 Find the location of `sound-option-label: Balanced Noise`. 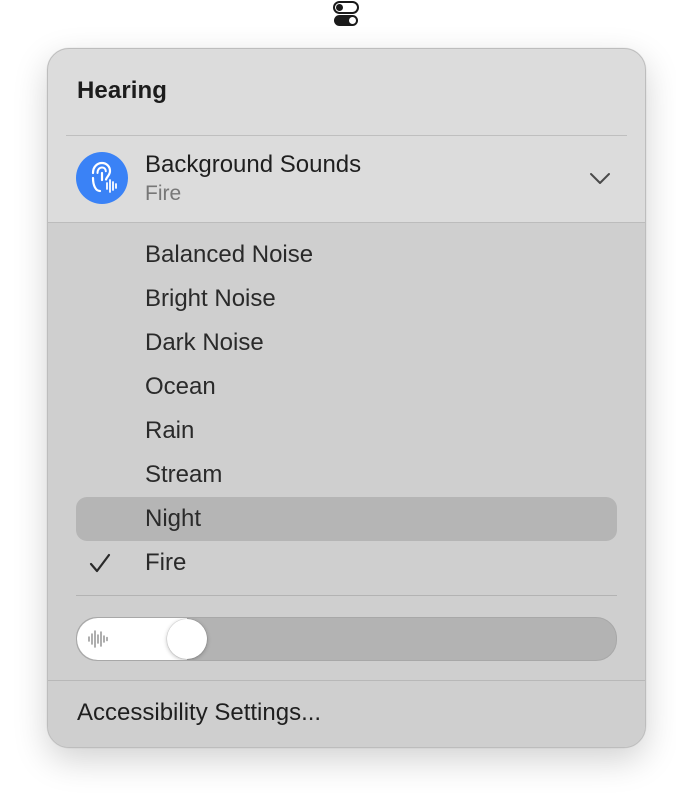

sound-option-label: Balanced Noise is located at coordinates (229, 254).